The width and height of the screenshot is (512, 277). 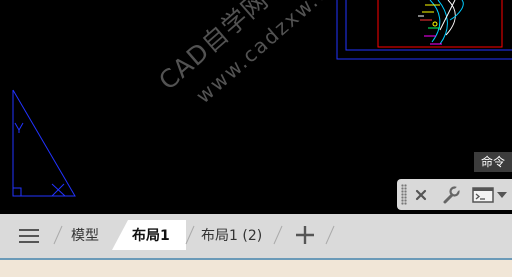 I want to click on hamburger-menu-icon, so click(x=29, y=236).